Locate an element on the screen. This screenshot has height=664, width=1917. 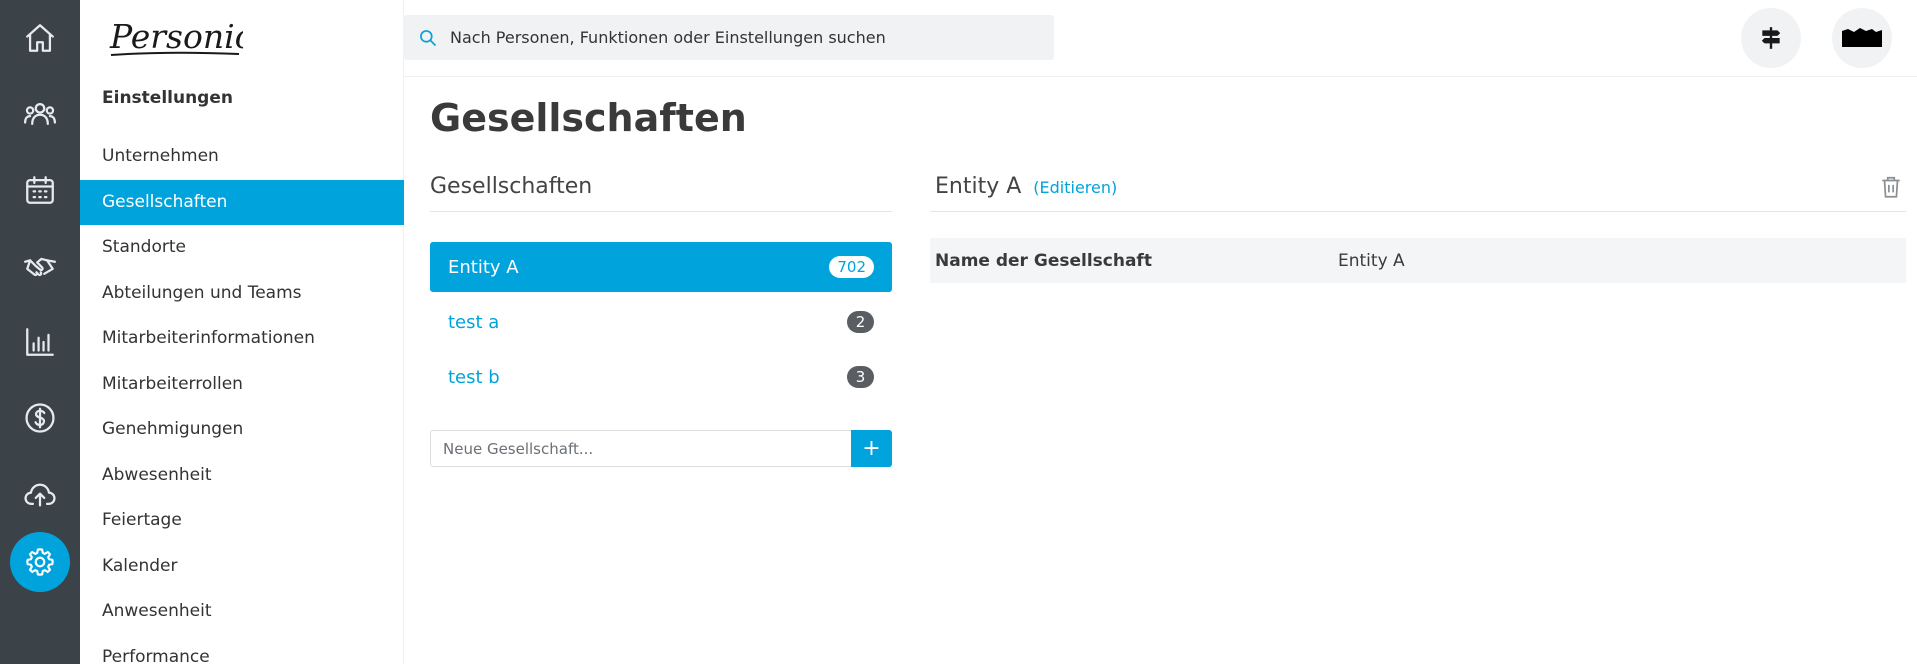
new-entity-form: + is located at coordinates (661, 448).